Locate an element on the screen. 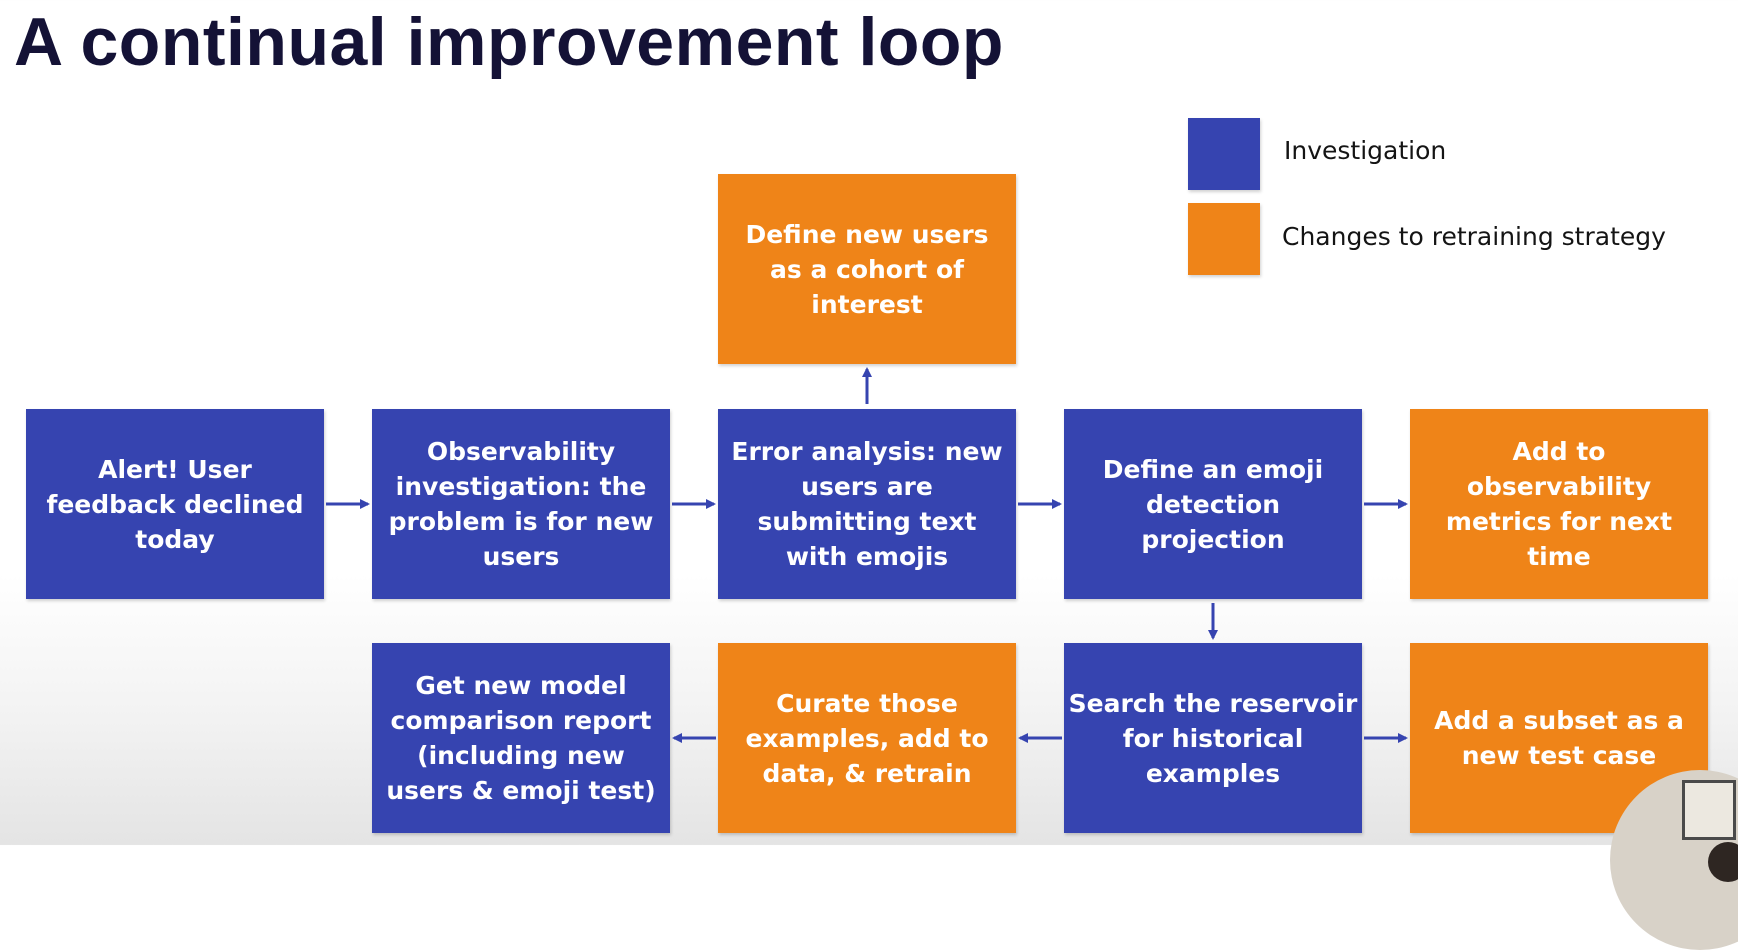 Image resolution: width=1738 pixels, height=950 pixels. presenter-head is located at coordinates (1723, 862).